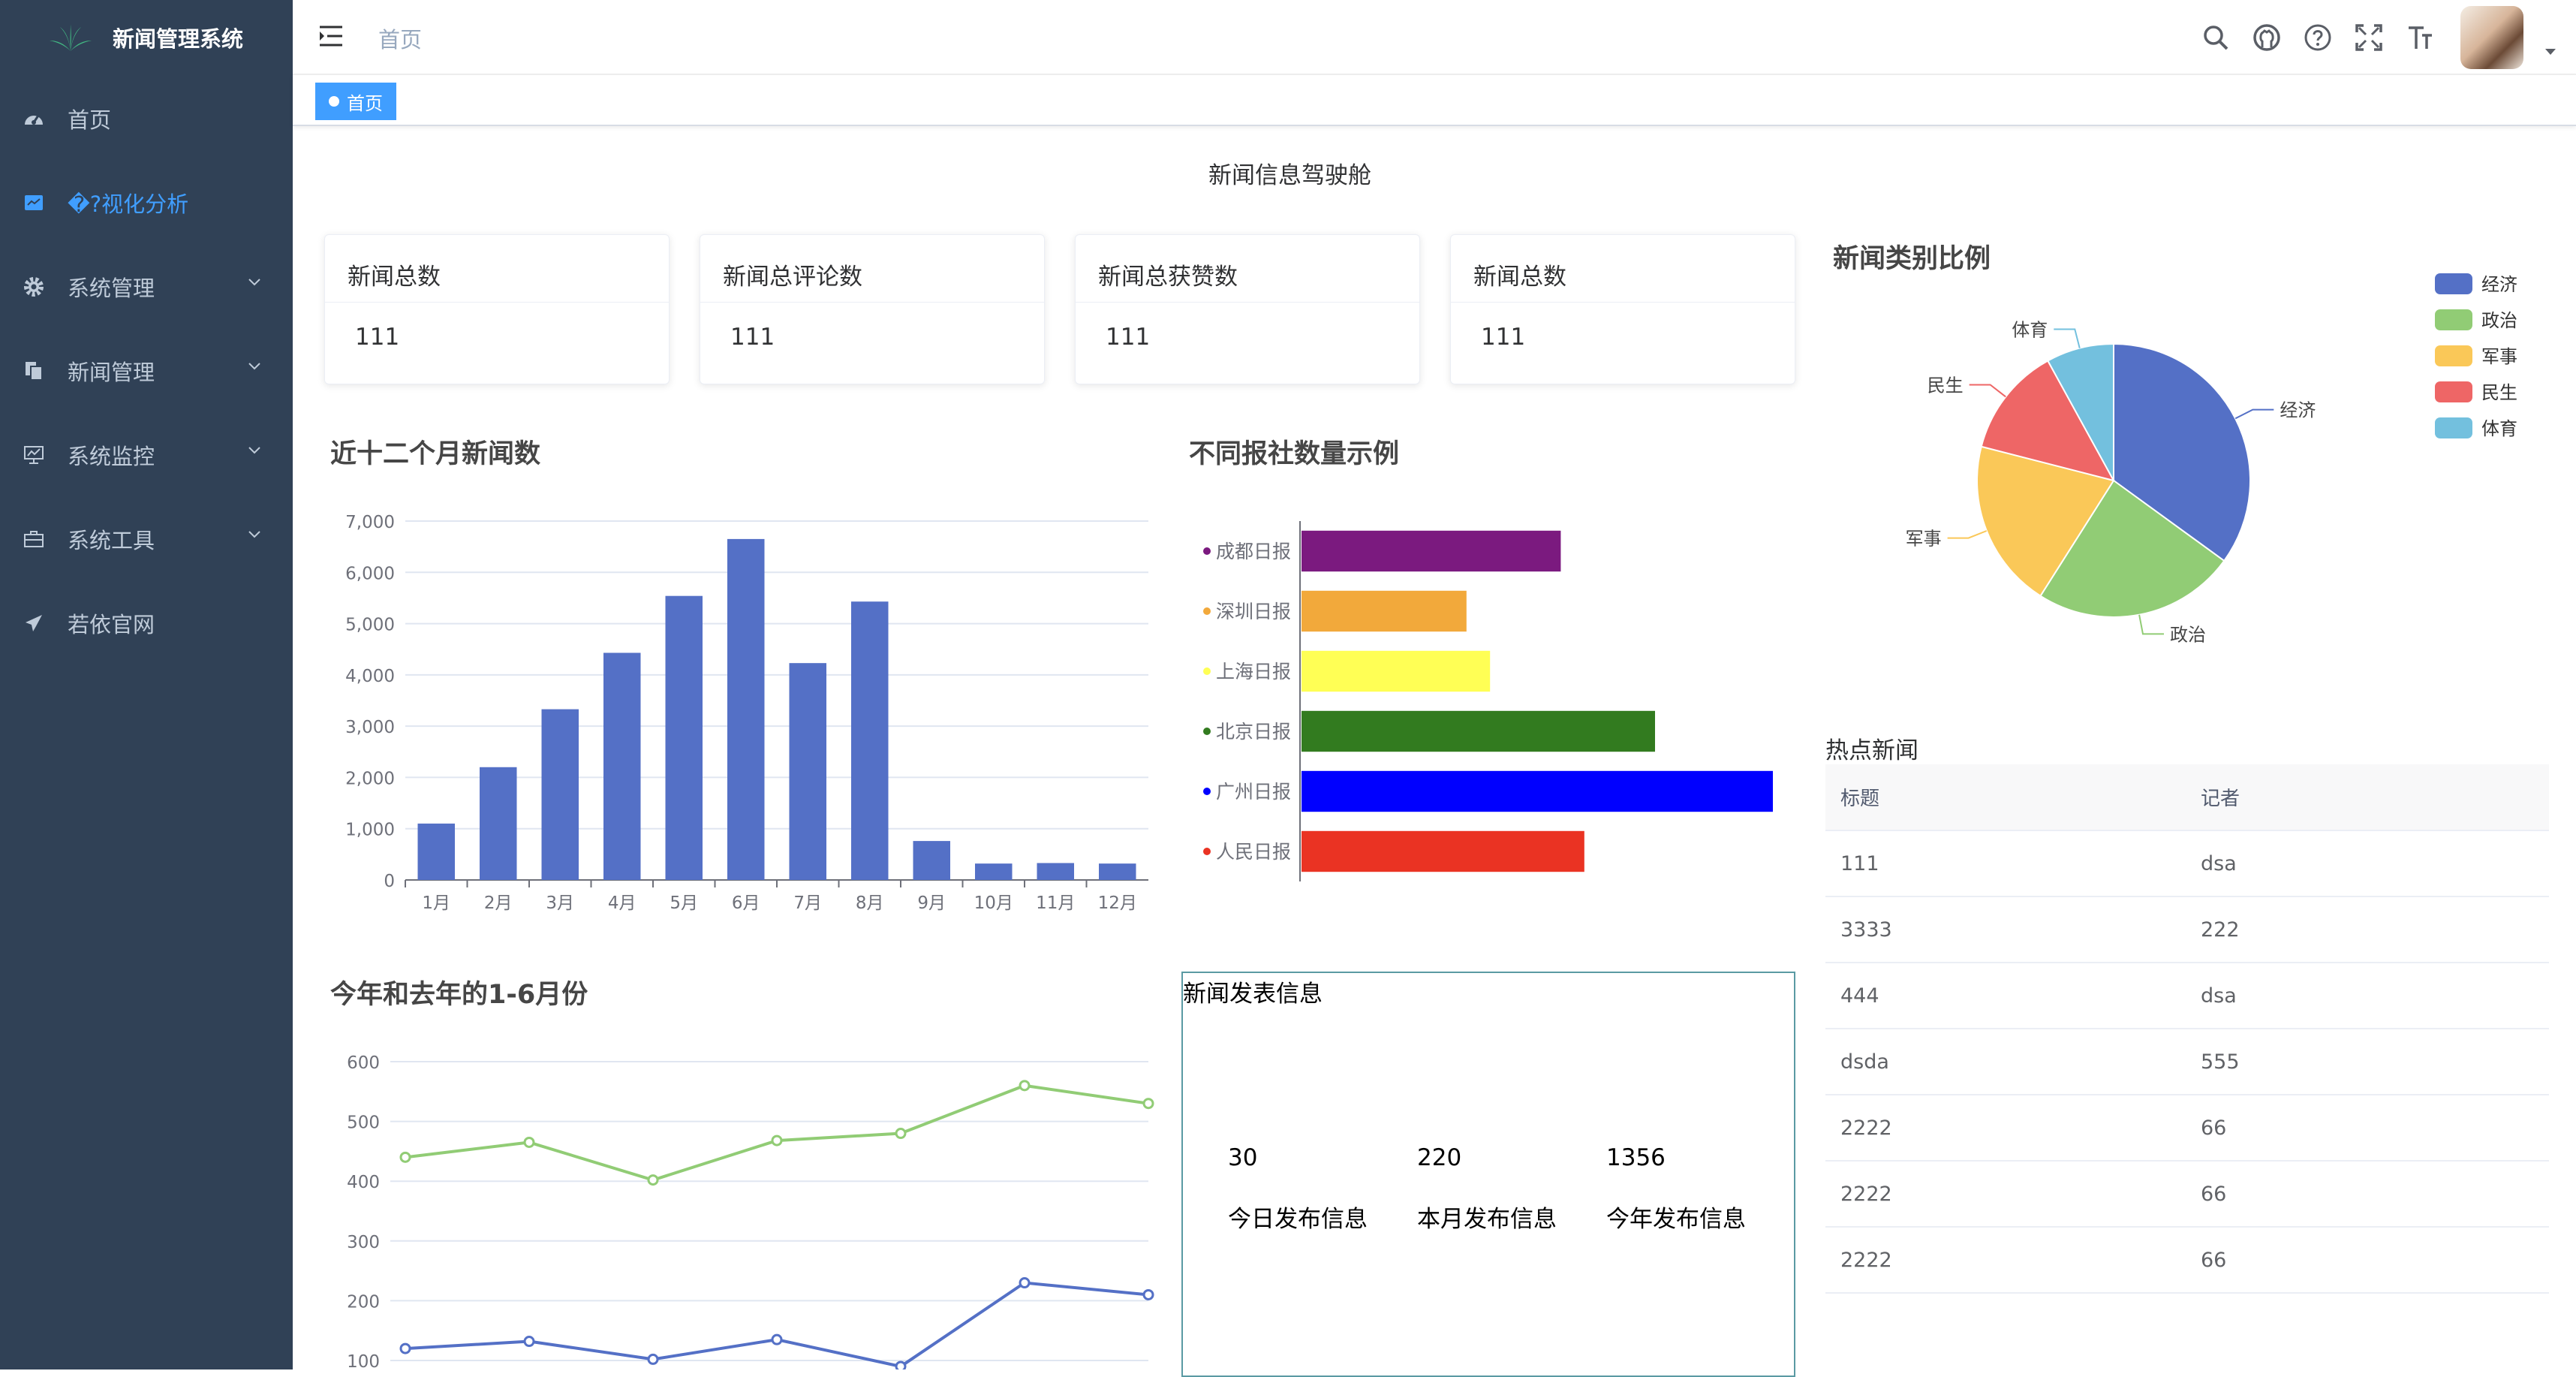 Image resolution: width=2576 pixels, height=1377 pixels. What do you see at coordinates (2187, 929) in the screenshot?
I see `table-row: 3333 222` at bounding box center [2187, 929].